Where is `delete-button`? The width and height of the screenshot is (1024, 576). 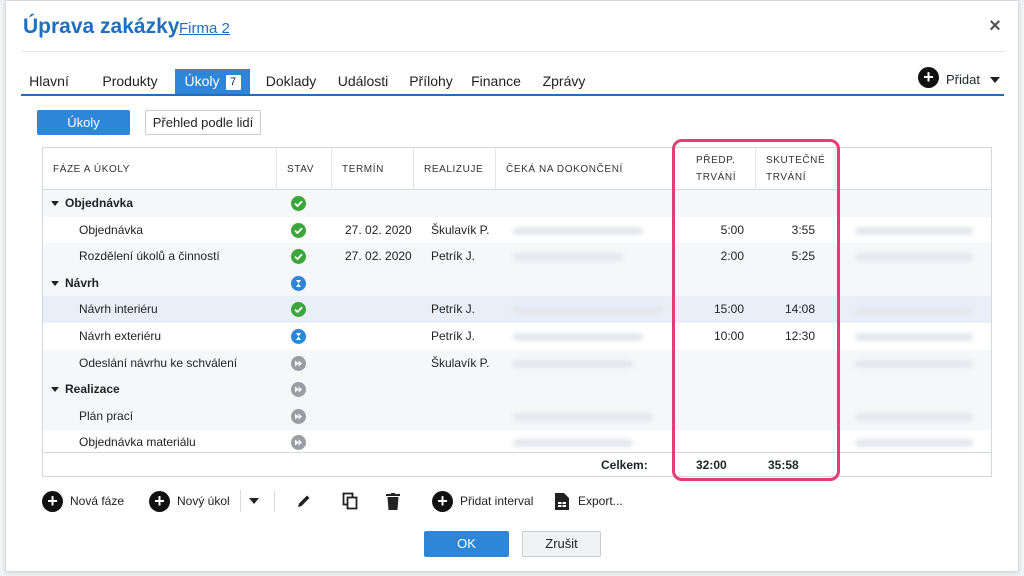
delete-button is located at coordinates (393, 501).